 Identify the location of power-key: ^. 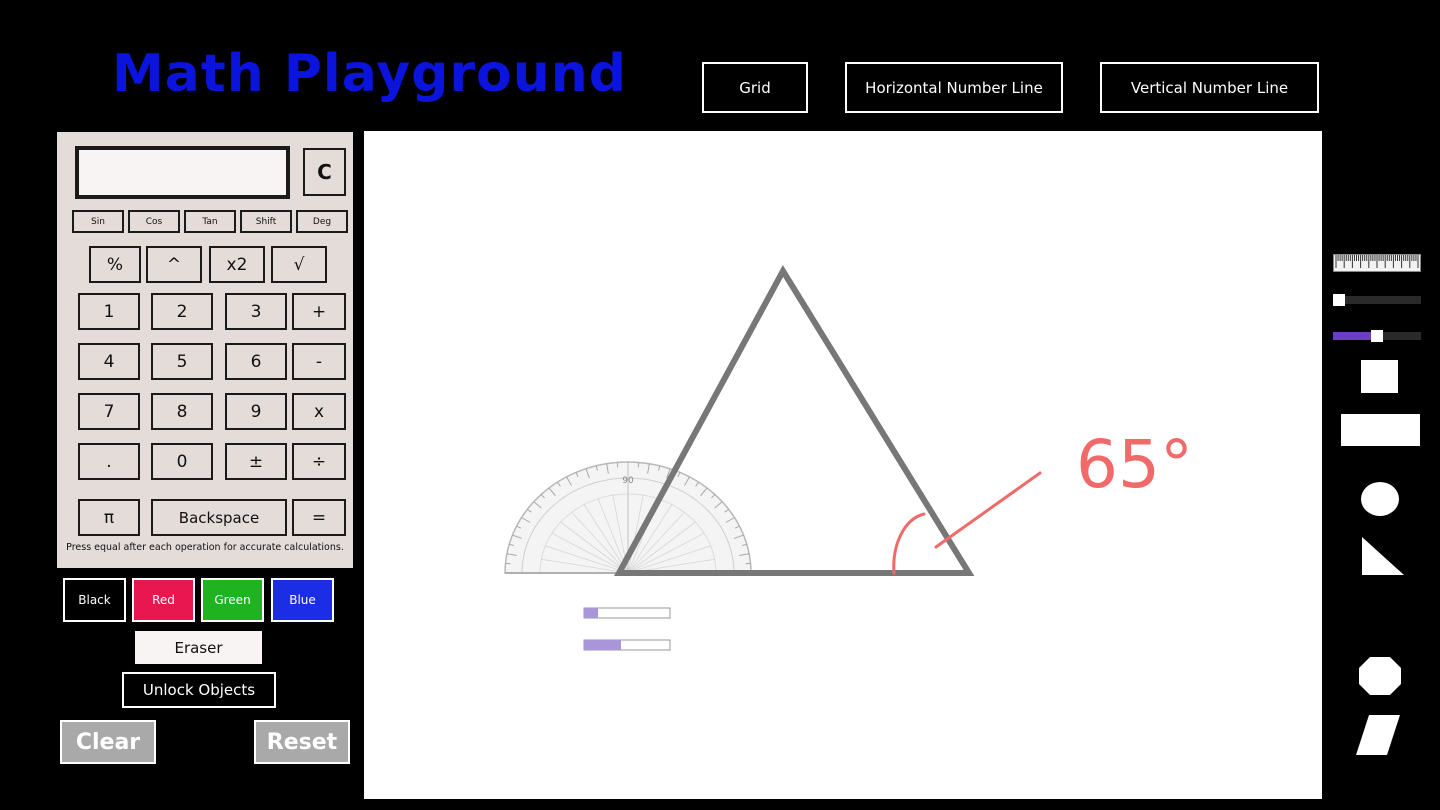
(174, 264).